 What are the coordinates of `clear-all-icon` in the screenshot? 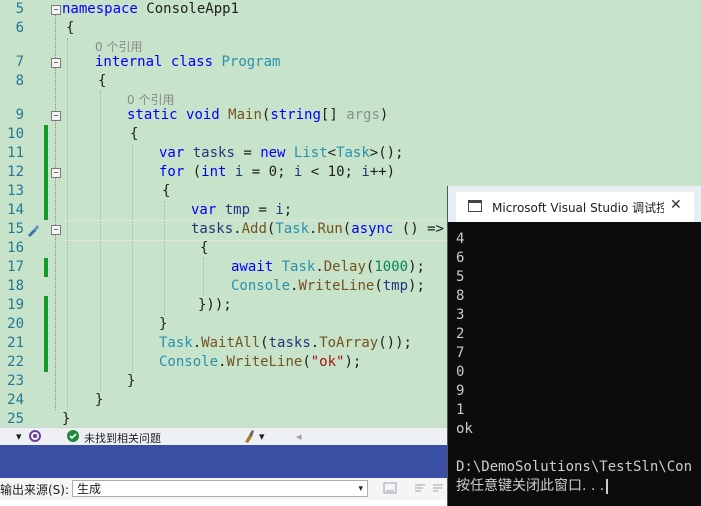 It's located at (420, 488).